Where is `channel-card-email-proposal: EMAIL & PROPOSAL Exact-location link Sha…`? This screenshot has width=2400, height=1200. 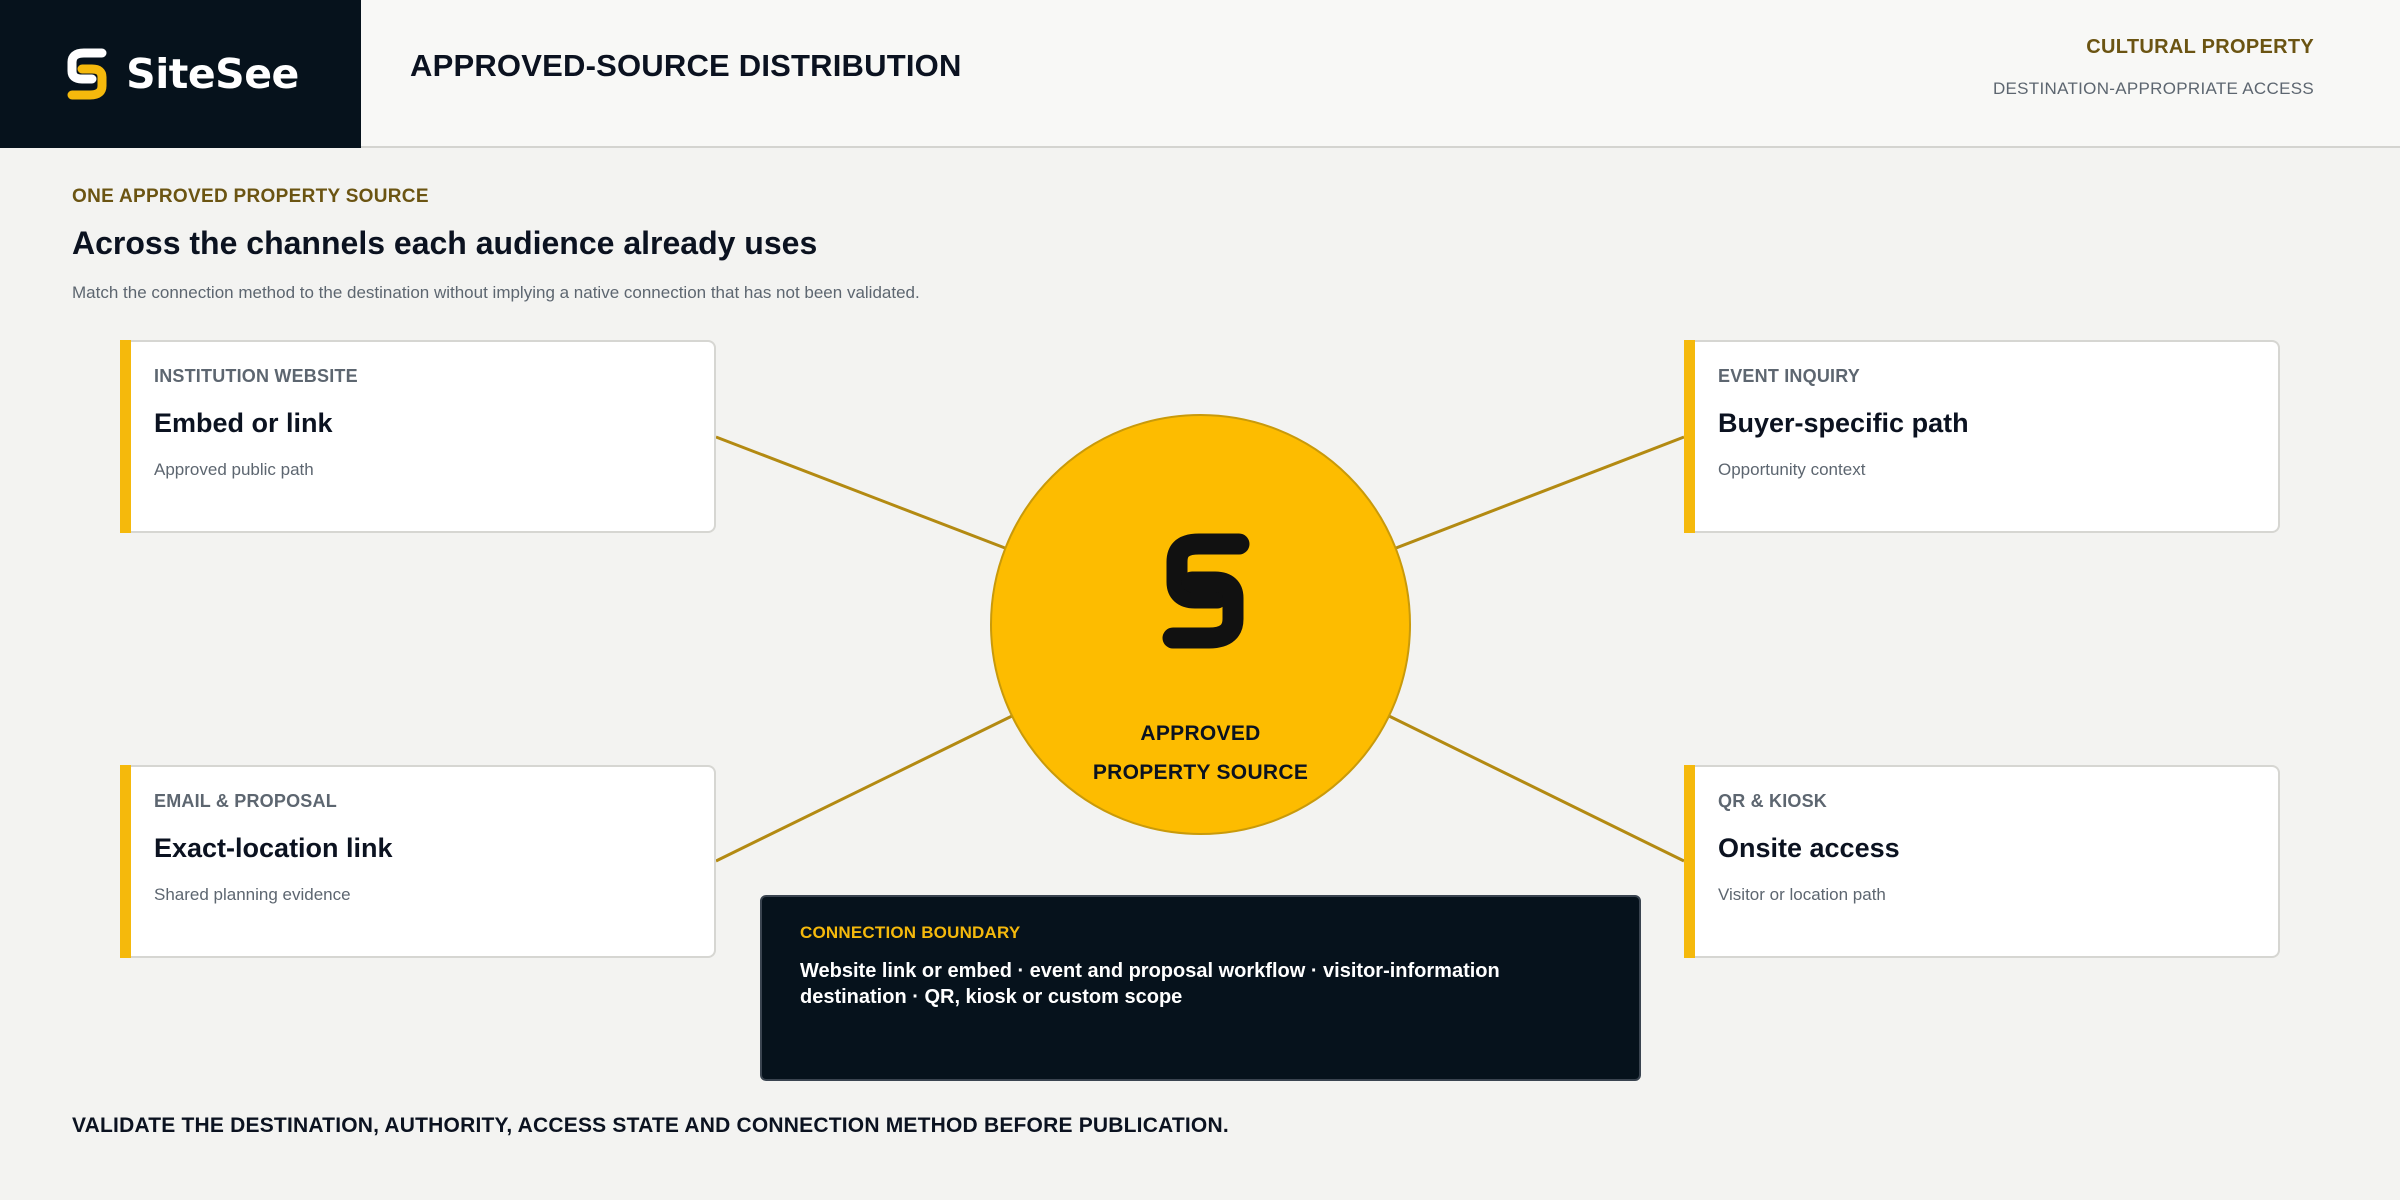 channel-card-email-proposal: EMAIL & PROPOSAL Exact-location link Sha… is located at coordinates (418, 861).